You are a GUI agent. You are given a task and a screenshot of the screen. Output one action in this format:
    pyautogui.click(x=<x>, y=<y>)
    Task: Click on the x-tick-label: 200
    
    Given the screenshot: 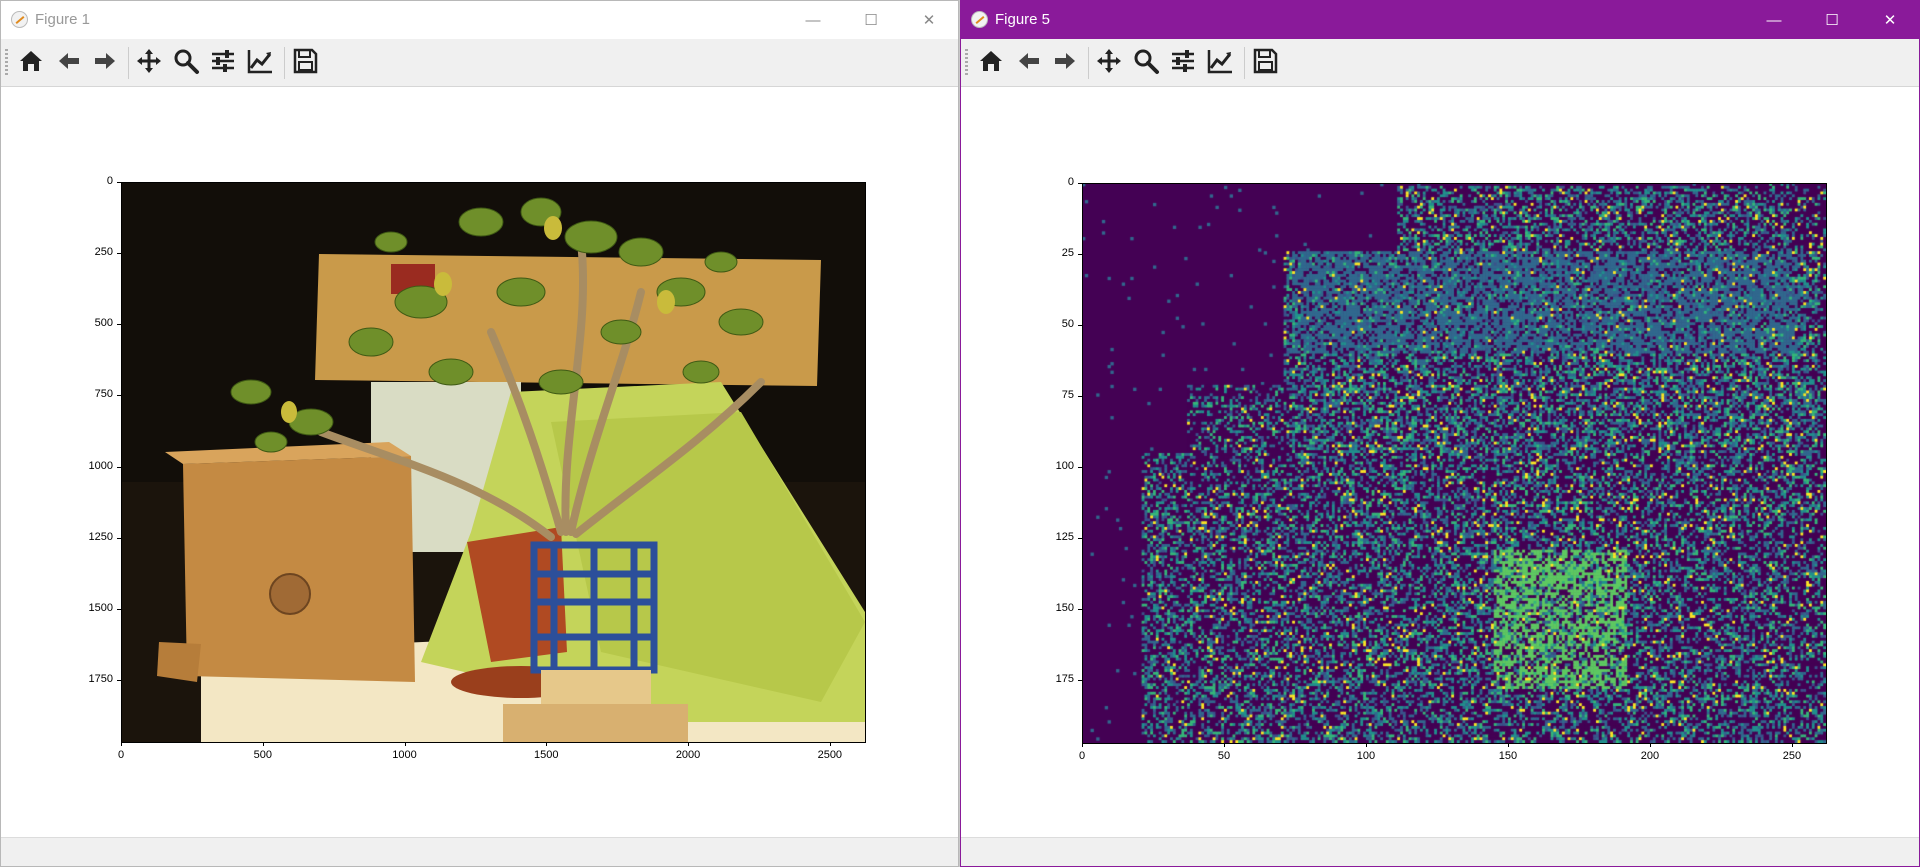 What is the action you would take?
    pyautogui.click(x=1650, y=756)
    